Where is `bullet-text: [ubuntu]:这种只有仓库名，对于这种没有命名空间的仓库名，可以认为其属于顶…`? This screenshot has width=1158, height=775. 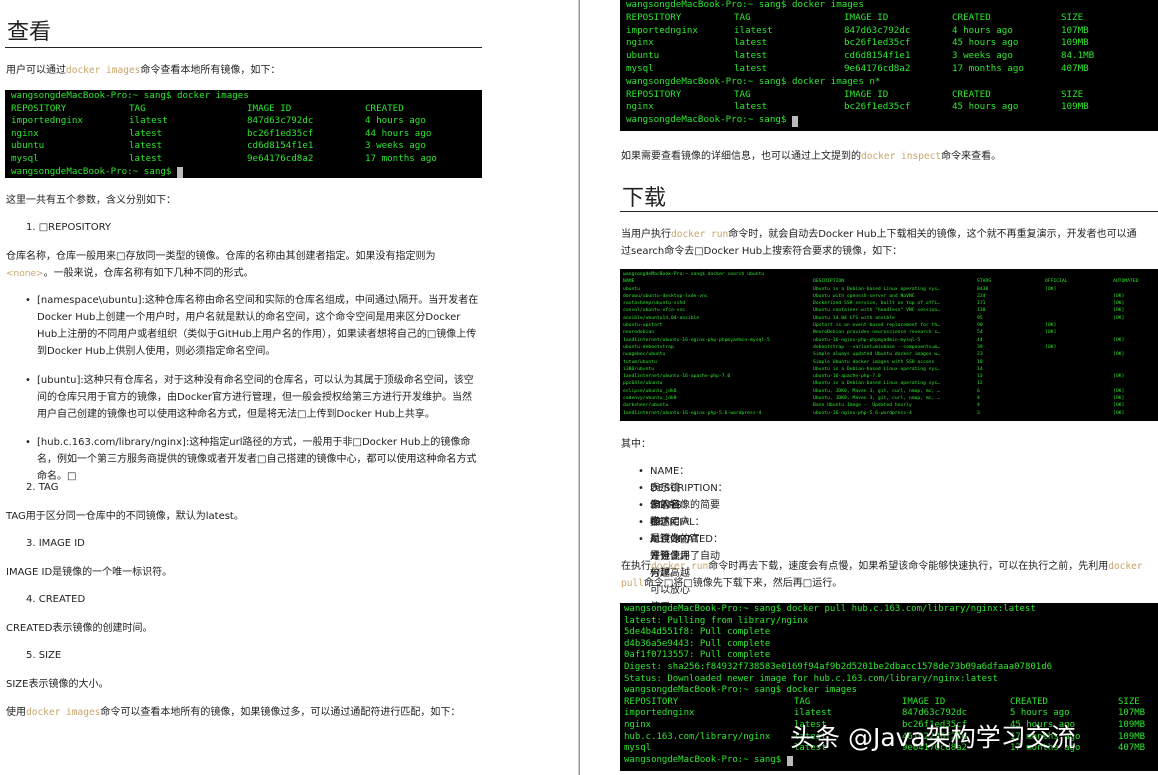
bullet-text: [ubuntu]:这种只有仓库名，对于这种没有命名空间的仓库名，可以认为其属于顶… is located at coordinates (255, 397).